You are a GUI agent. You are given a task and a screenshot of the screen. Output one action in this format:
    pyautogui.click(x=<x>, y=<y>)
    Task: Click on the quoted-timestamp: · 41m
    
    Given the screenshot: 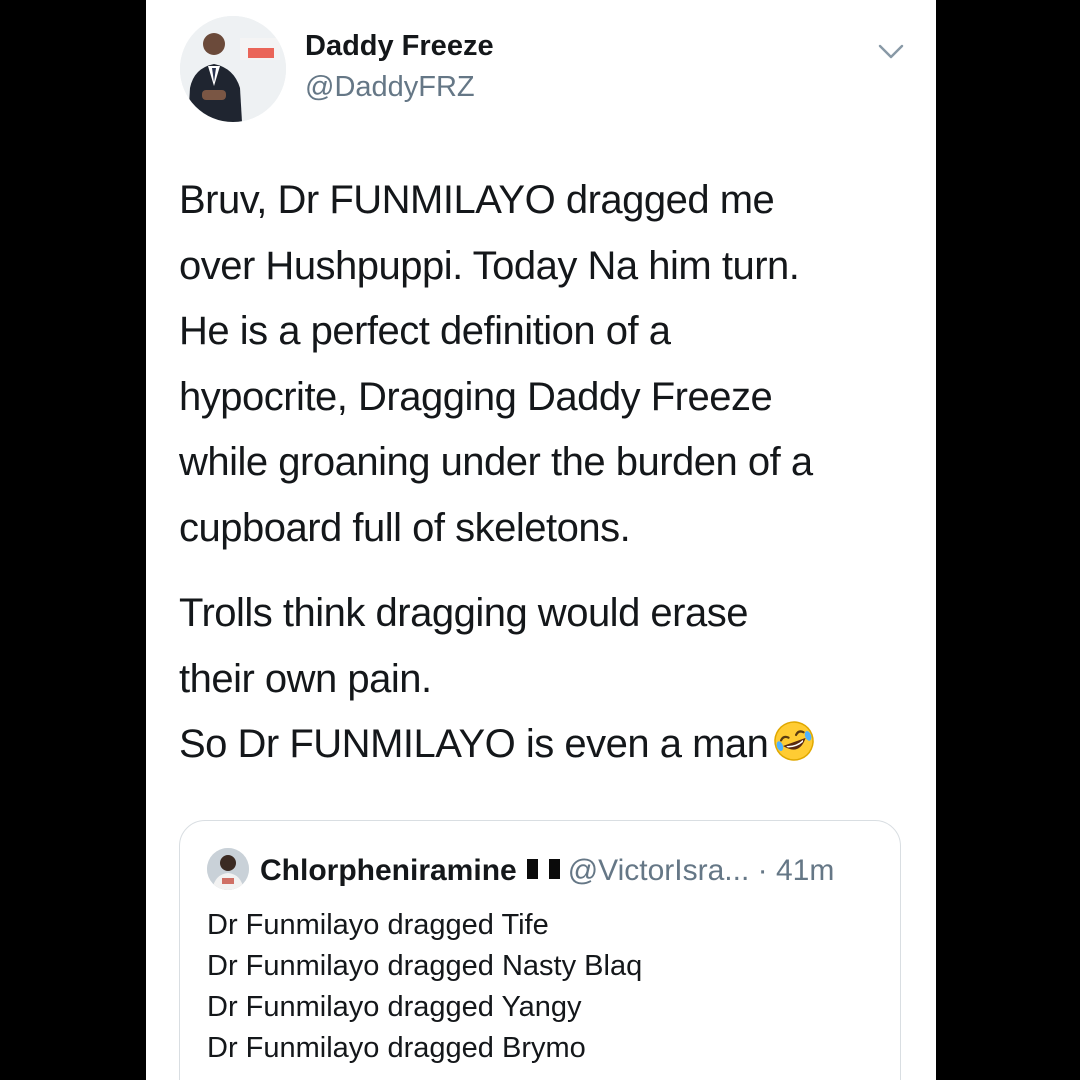 What is the action you would take?
    pyautogui.click(x=796, y=870)
    